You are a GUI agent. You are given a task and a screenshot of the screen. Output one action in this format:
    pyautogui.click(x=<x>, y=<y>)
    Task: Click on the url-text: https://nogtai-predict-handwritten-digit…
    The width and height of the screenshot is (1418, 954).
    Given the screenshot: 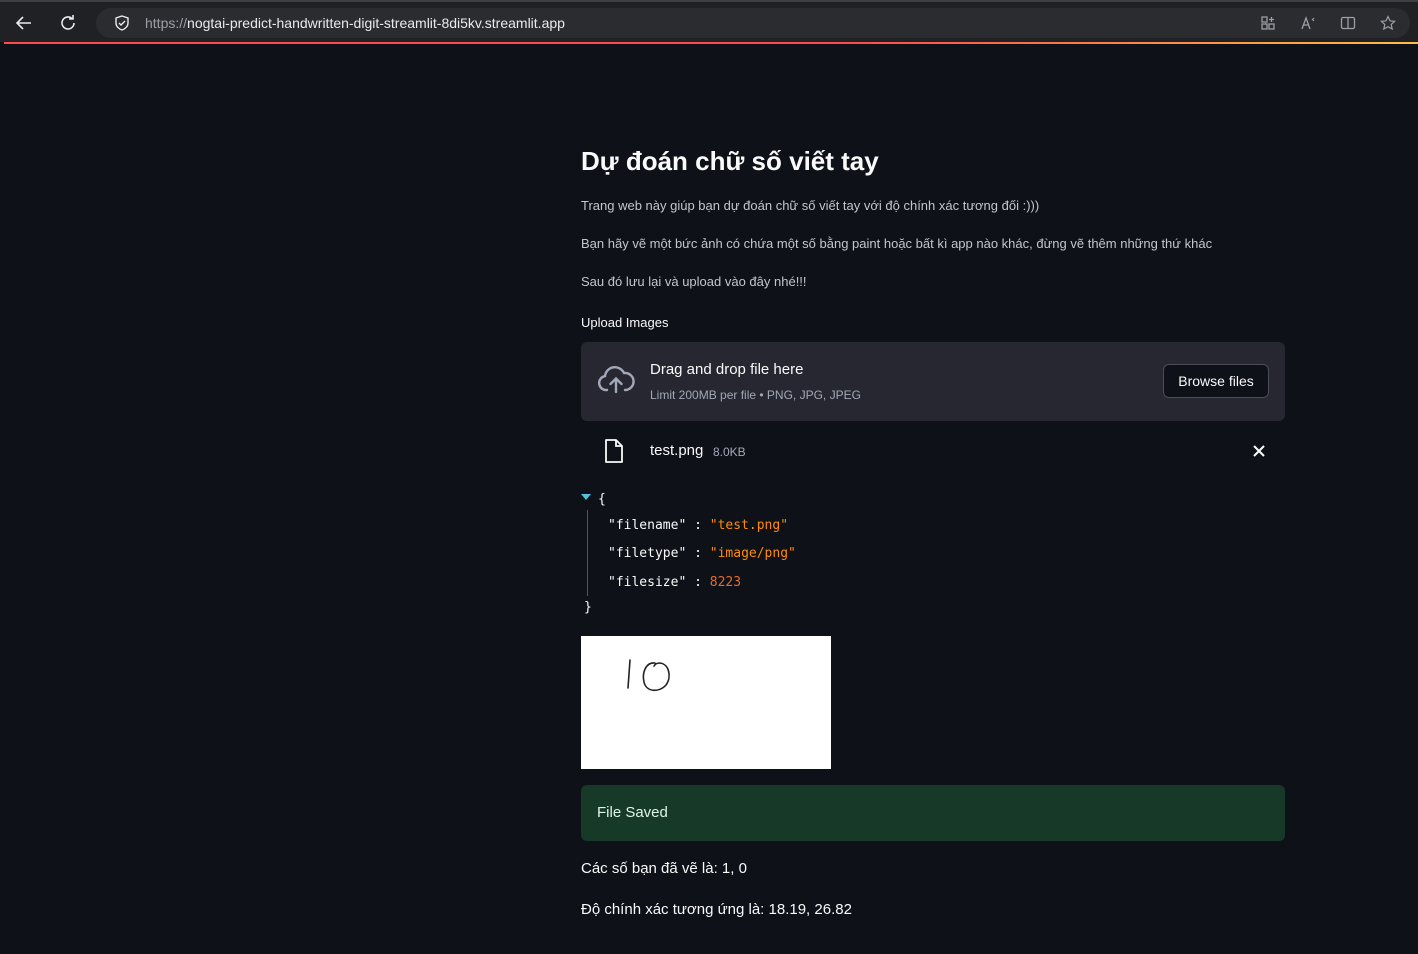 What is the action you would take?
    pyautogui.click(x=355, y=23)
    